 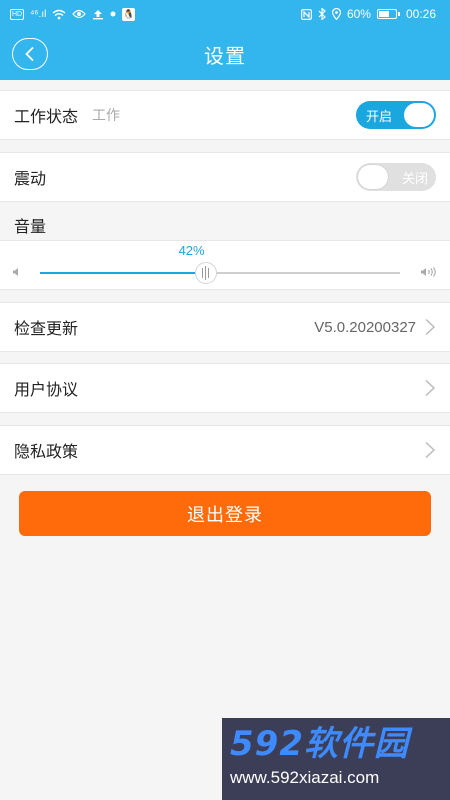 What do you see at coordinates (129, 14) in the screenshot?
I see `qq-icon: 🐧` at bounding box center [129, 14].